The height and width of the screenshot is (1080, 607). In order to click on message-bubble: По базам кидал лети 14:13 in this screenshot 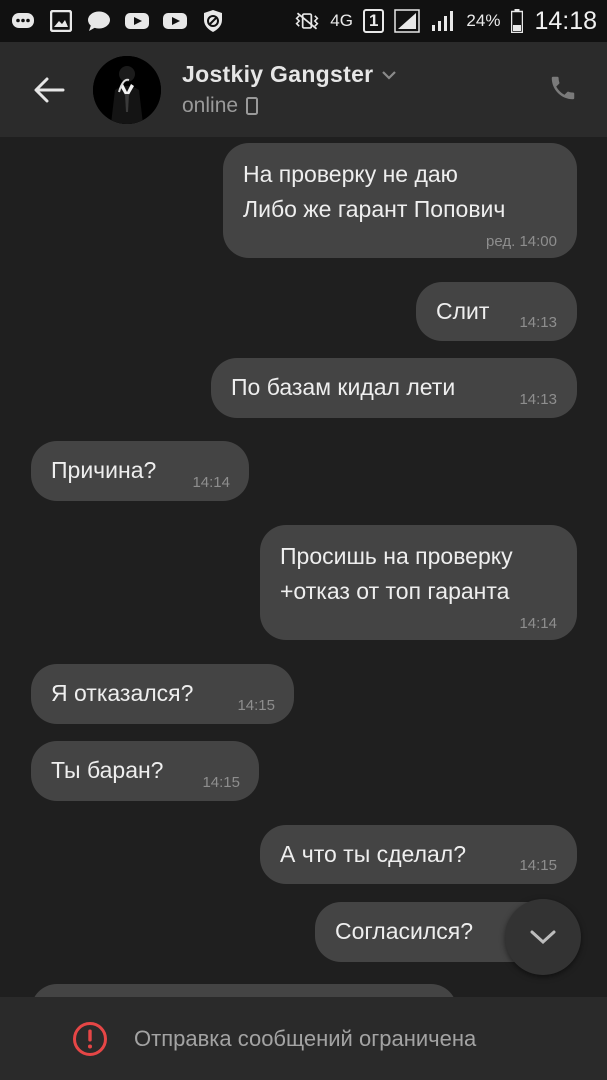, I will do `click(394, 388)`.